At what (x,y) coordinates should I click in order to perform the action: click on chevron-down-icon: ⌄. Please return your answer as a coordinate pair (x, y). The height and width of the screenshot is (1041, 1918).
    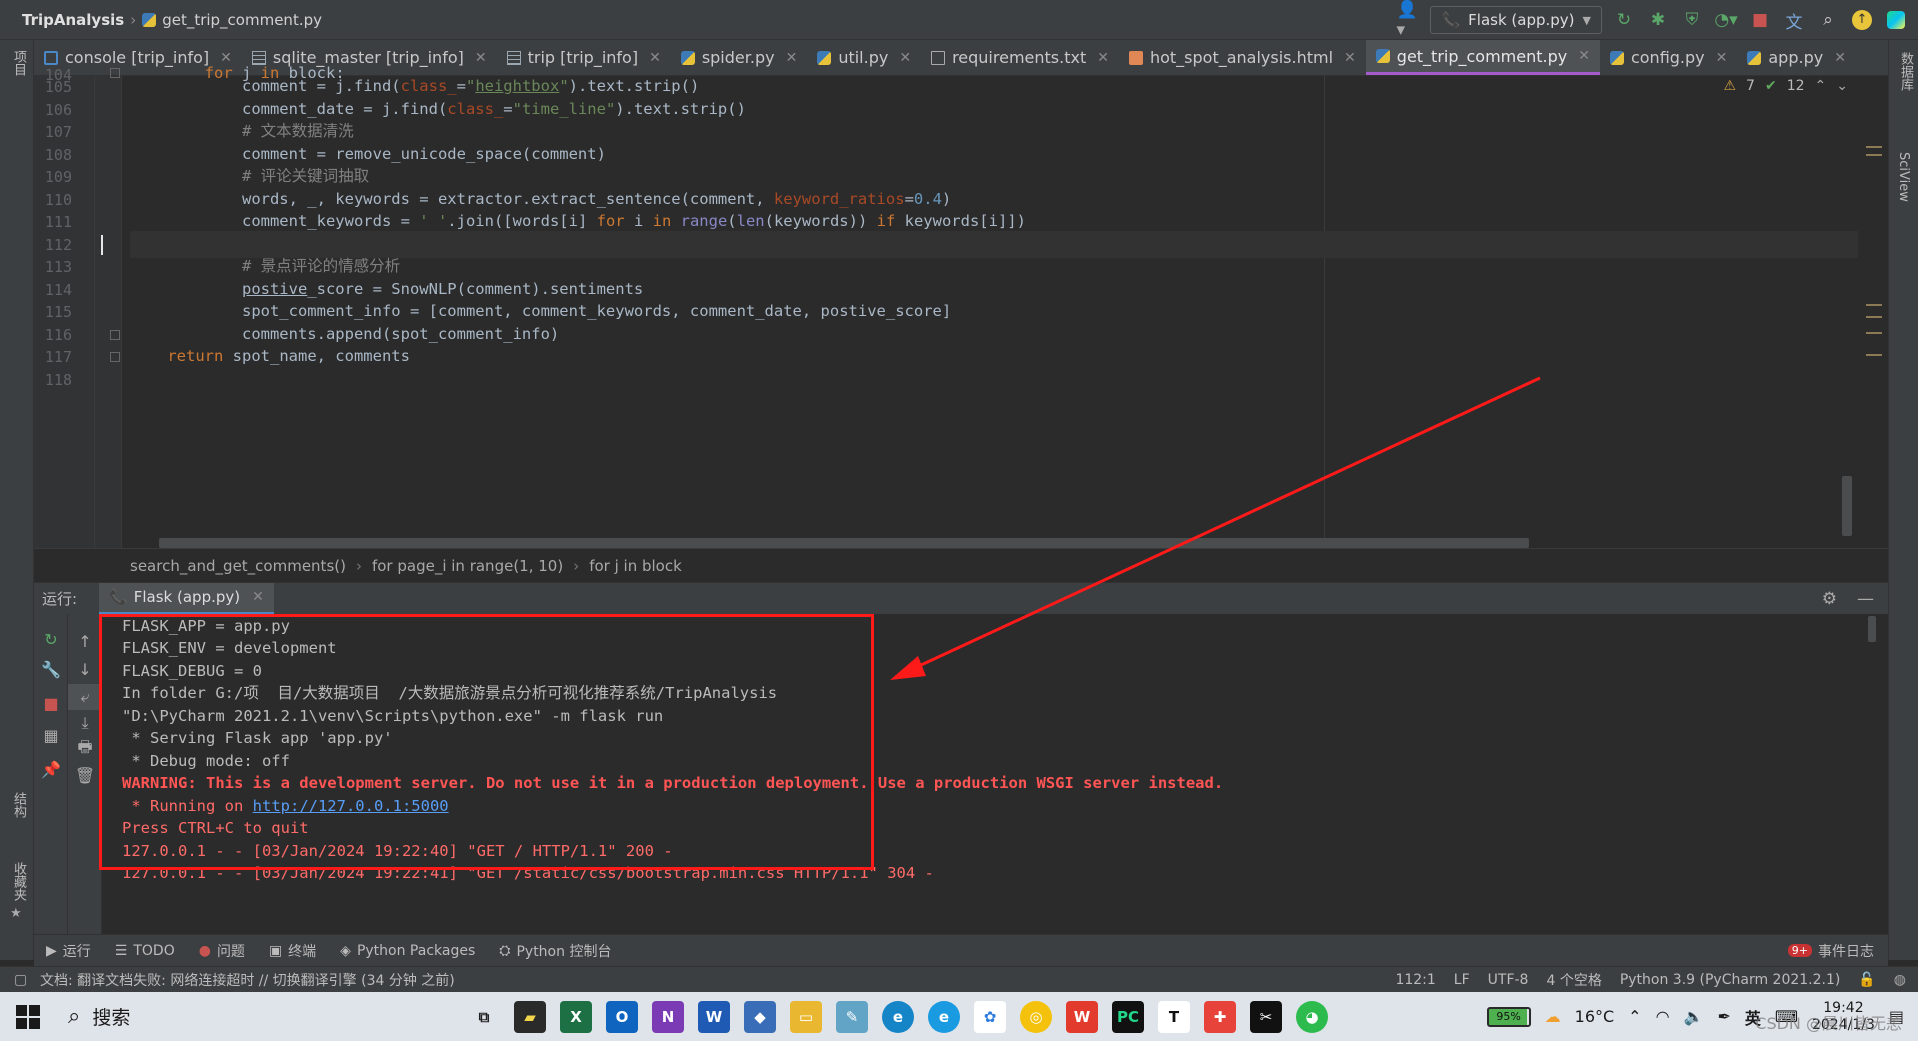
    Looking at the image, I should click on (1842, 86).